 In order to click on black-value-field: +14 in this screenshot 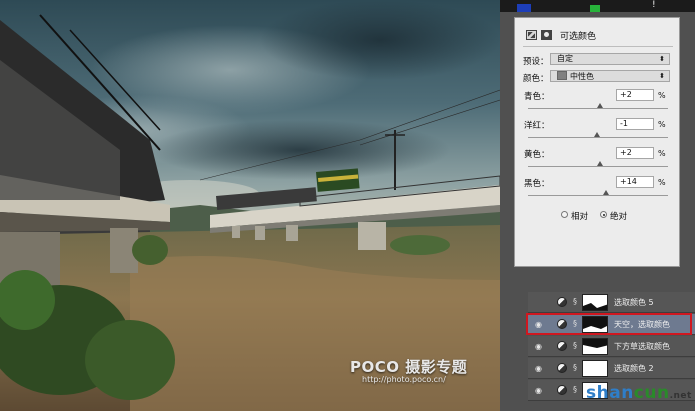, I will do `click(635, 182)`.